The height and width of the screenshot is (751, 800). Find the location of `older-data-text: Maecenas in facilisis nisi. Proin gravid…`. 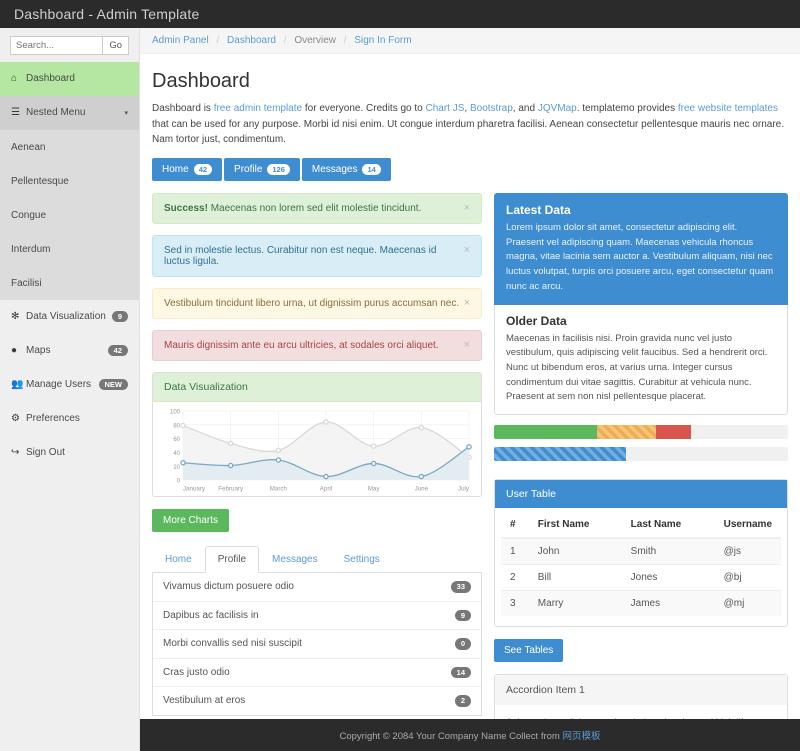

older-data-text: Maecenas in facilisis nisi. Proin gravid… is located at coordinates (637, 367).